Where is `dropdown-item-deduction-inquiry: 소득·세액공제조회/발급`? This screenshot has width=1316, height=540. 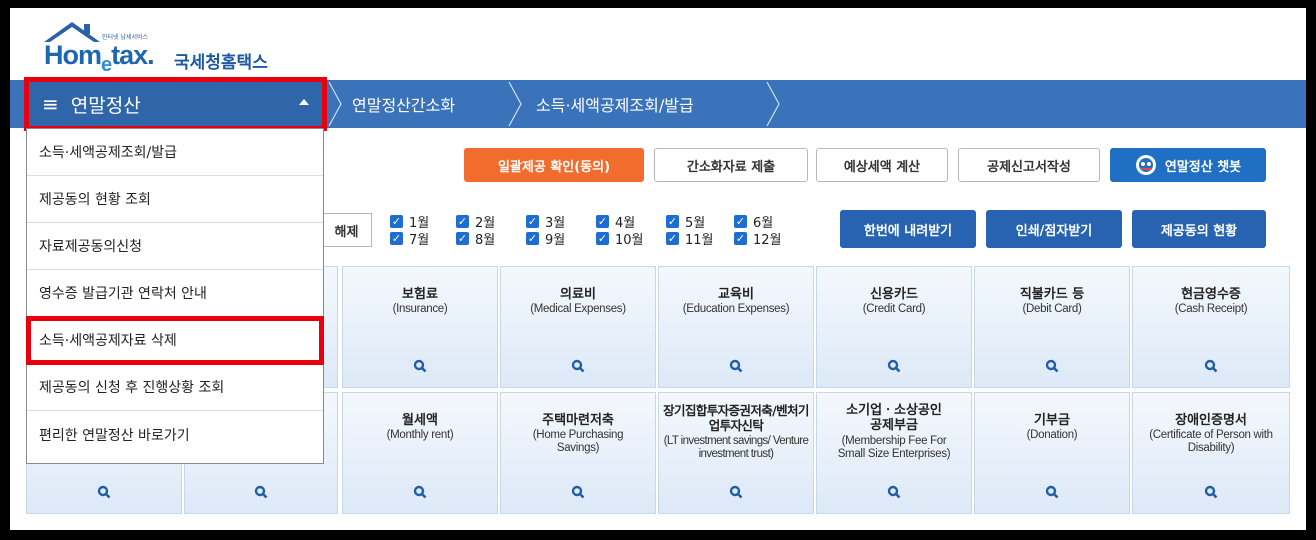 dropdown-item-deduction-inquiry: 소득·세액공제조회/발급 is located at coordinates (175, 152).